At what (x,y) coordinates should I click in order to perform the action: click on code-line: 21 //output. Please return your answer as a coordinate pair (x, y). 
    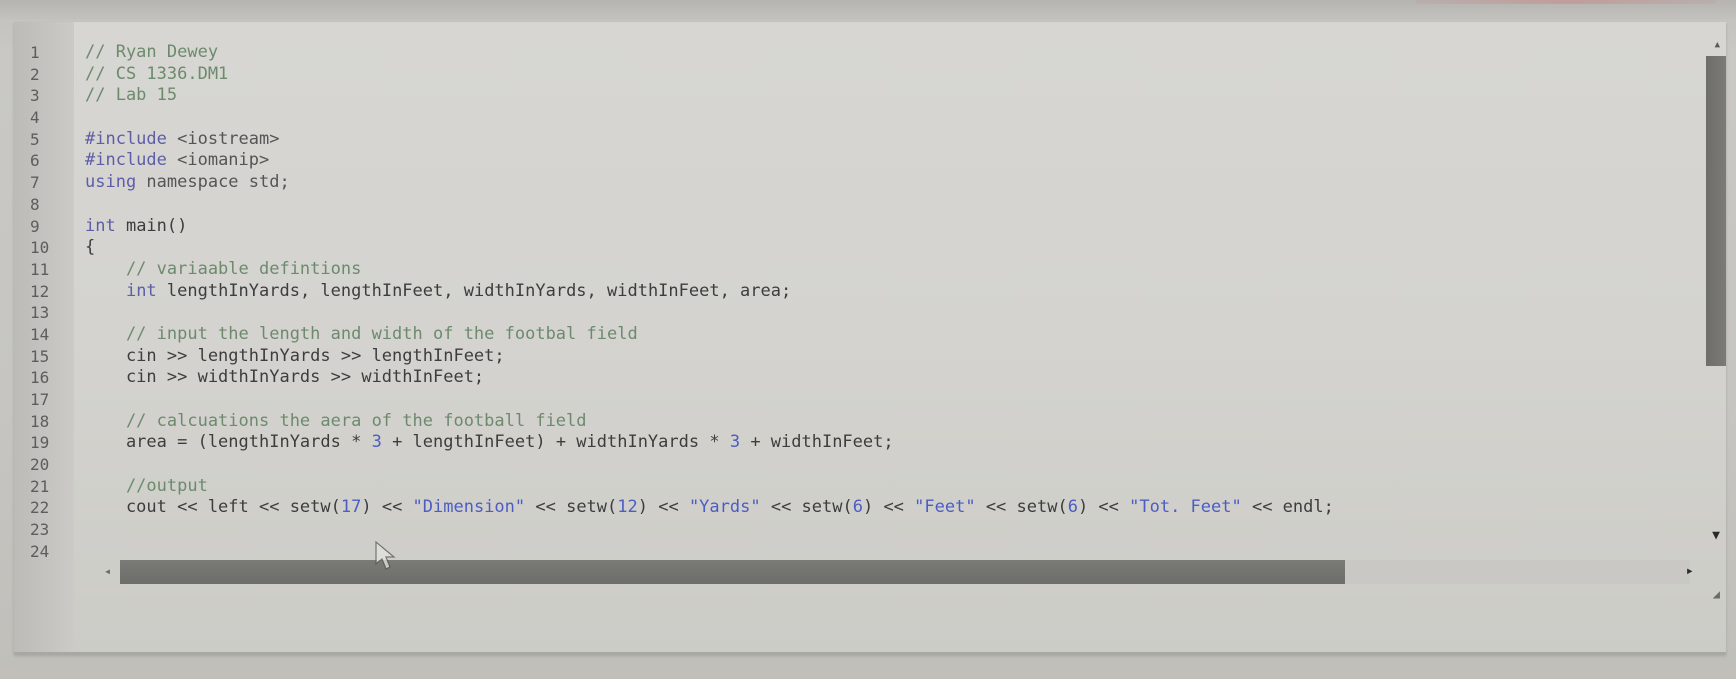
    Looking at the image, I should click on (844, 487).